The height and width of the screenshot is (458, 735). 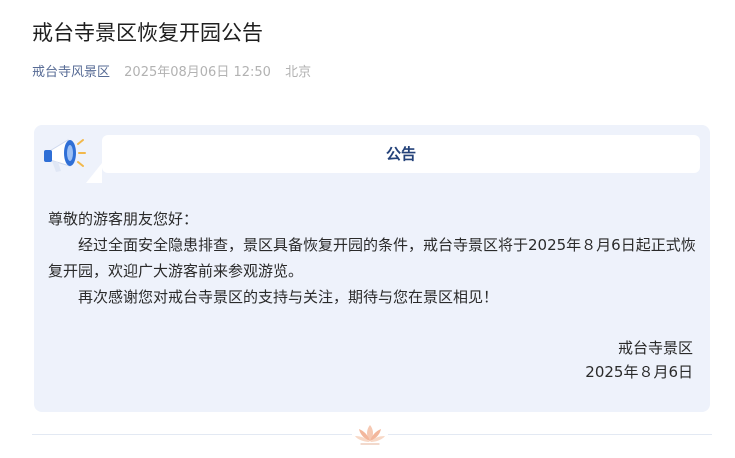 What do you see at coordinates (288, 297) in the screenshot?
I see `notice-paragraph-2: 再次感谢您对戒台寺景区的支持与关注，期待与您在景区相见！` at bounding box center [288, 297].